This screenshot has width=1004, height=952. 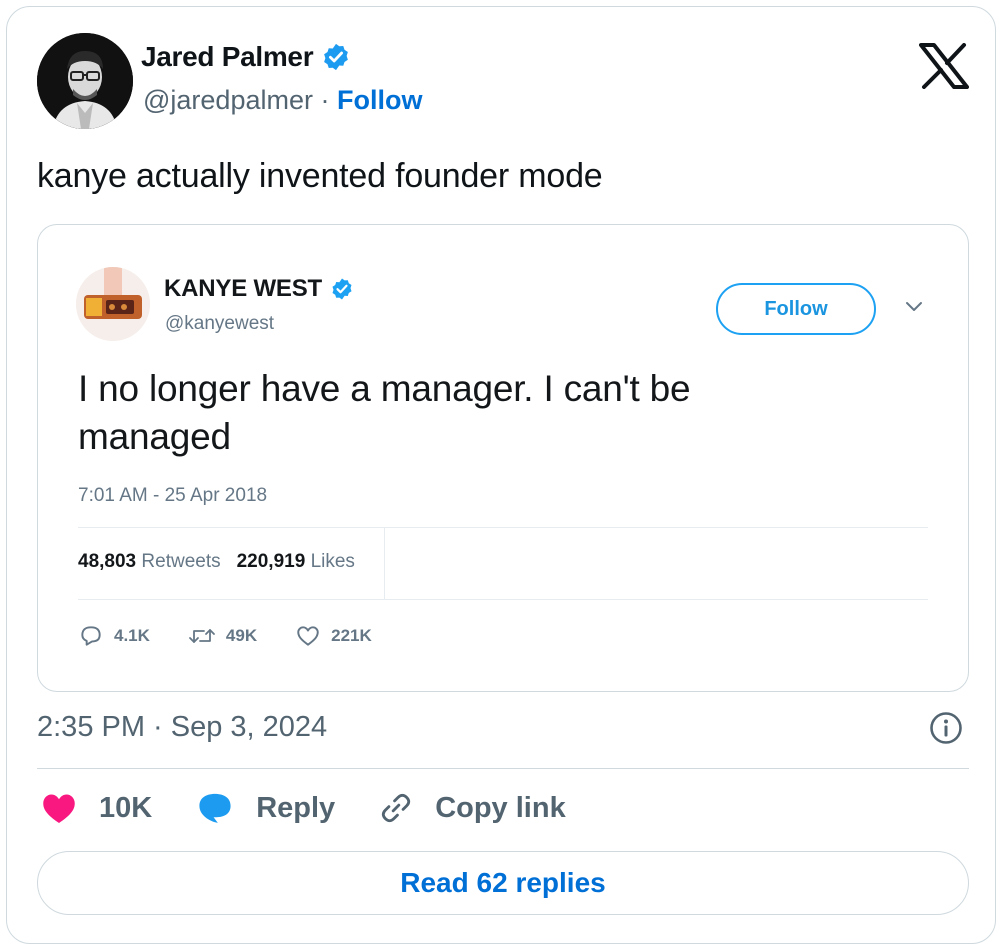 I want to click on quoted-retweet-action: 49K, so click(x=222, y=636).